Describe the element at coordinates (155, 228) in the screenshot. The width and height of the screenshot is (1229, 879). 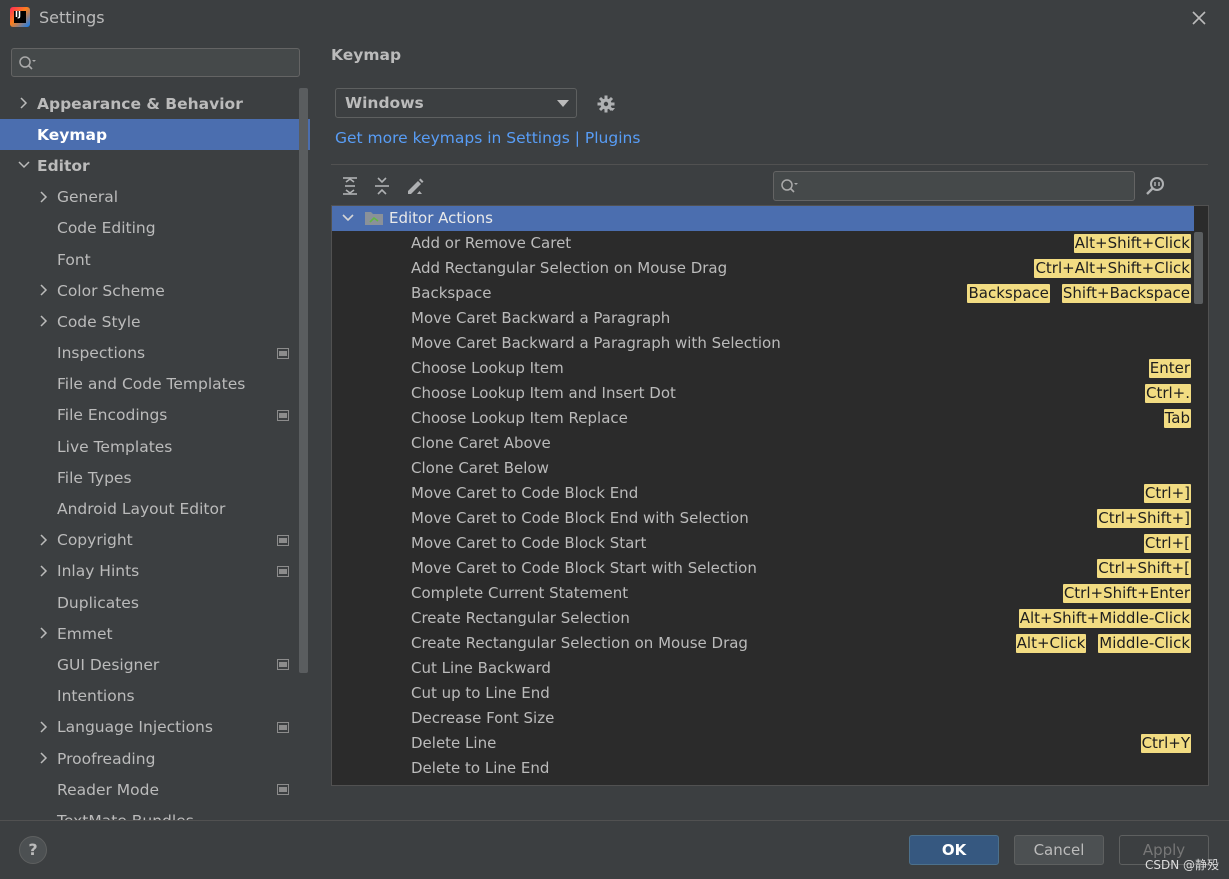
I see `sidebar-item-code-editing: Code Editing` at that location.